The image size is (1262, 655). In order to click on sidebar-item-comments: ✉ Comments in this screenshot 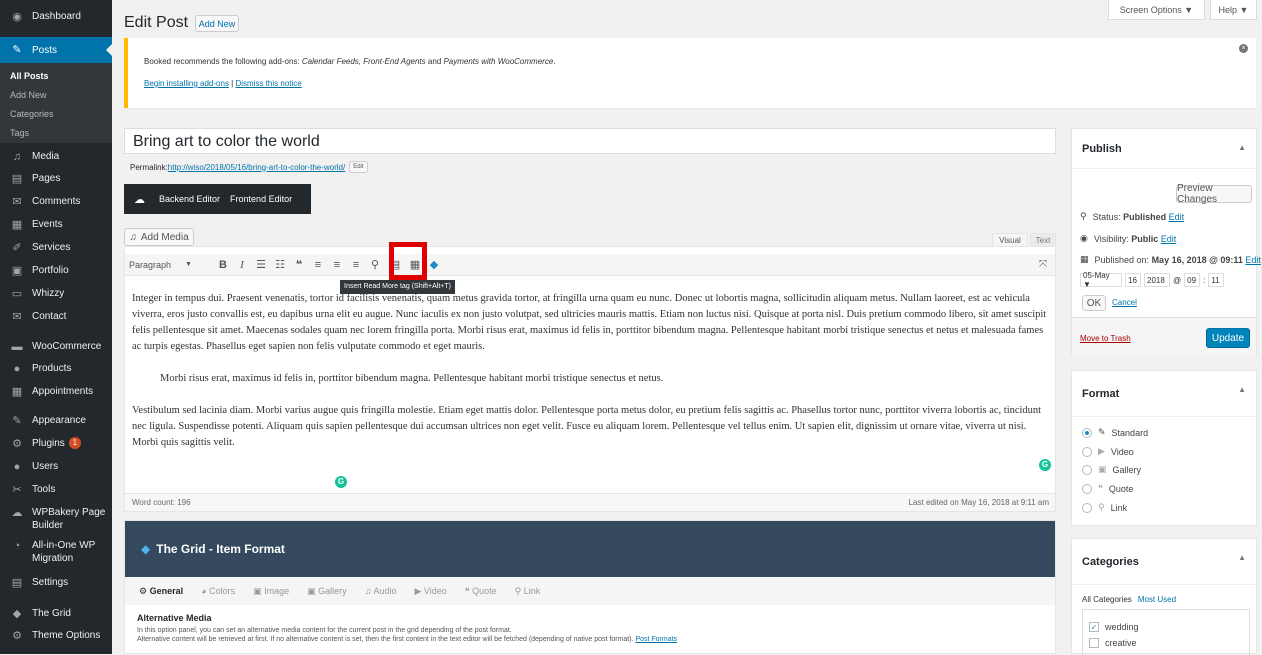, I will do `click(56, 202)`.